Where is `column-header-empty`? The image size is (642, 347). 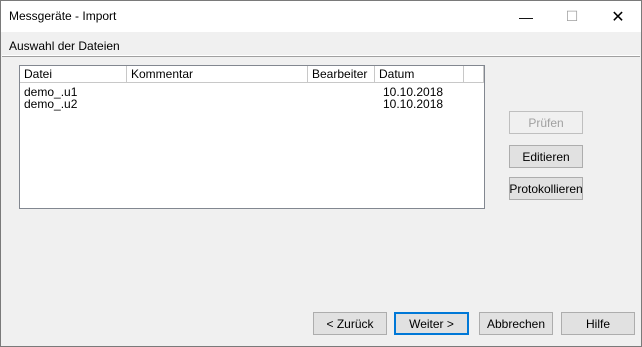 column-header-empty is located at coordinates (474, 74).